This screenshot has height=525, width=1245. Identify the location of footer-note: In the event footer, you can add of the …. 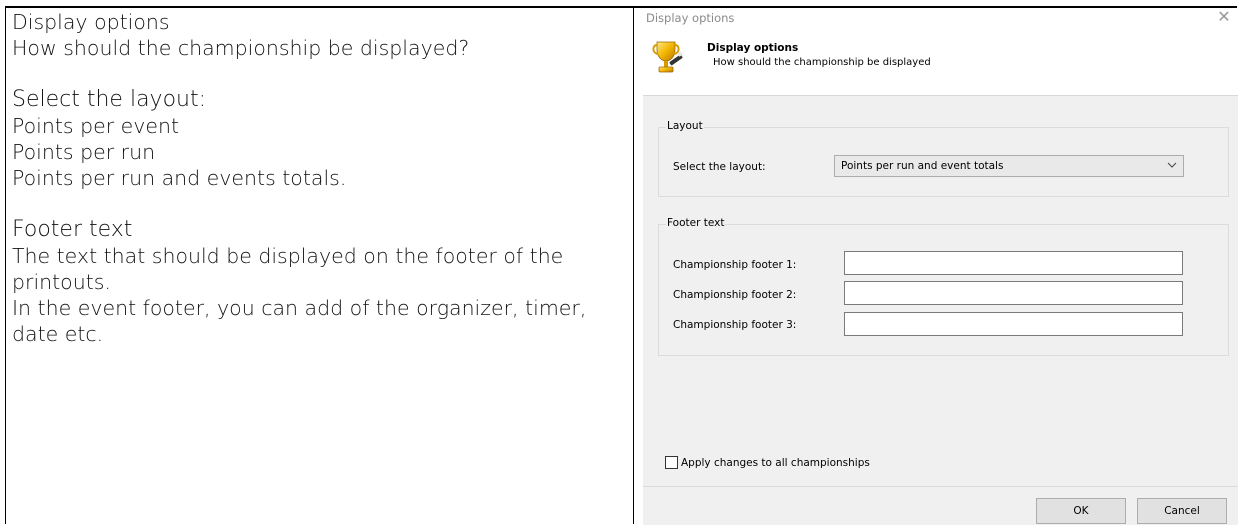
(299, 321).